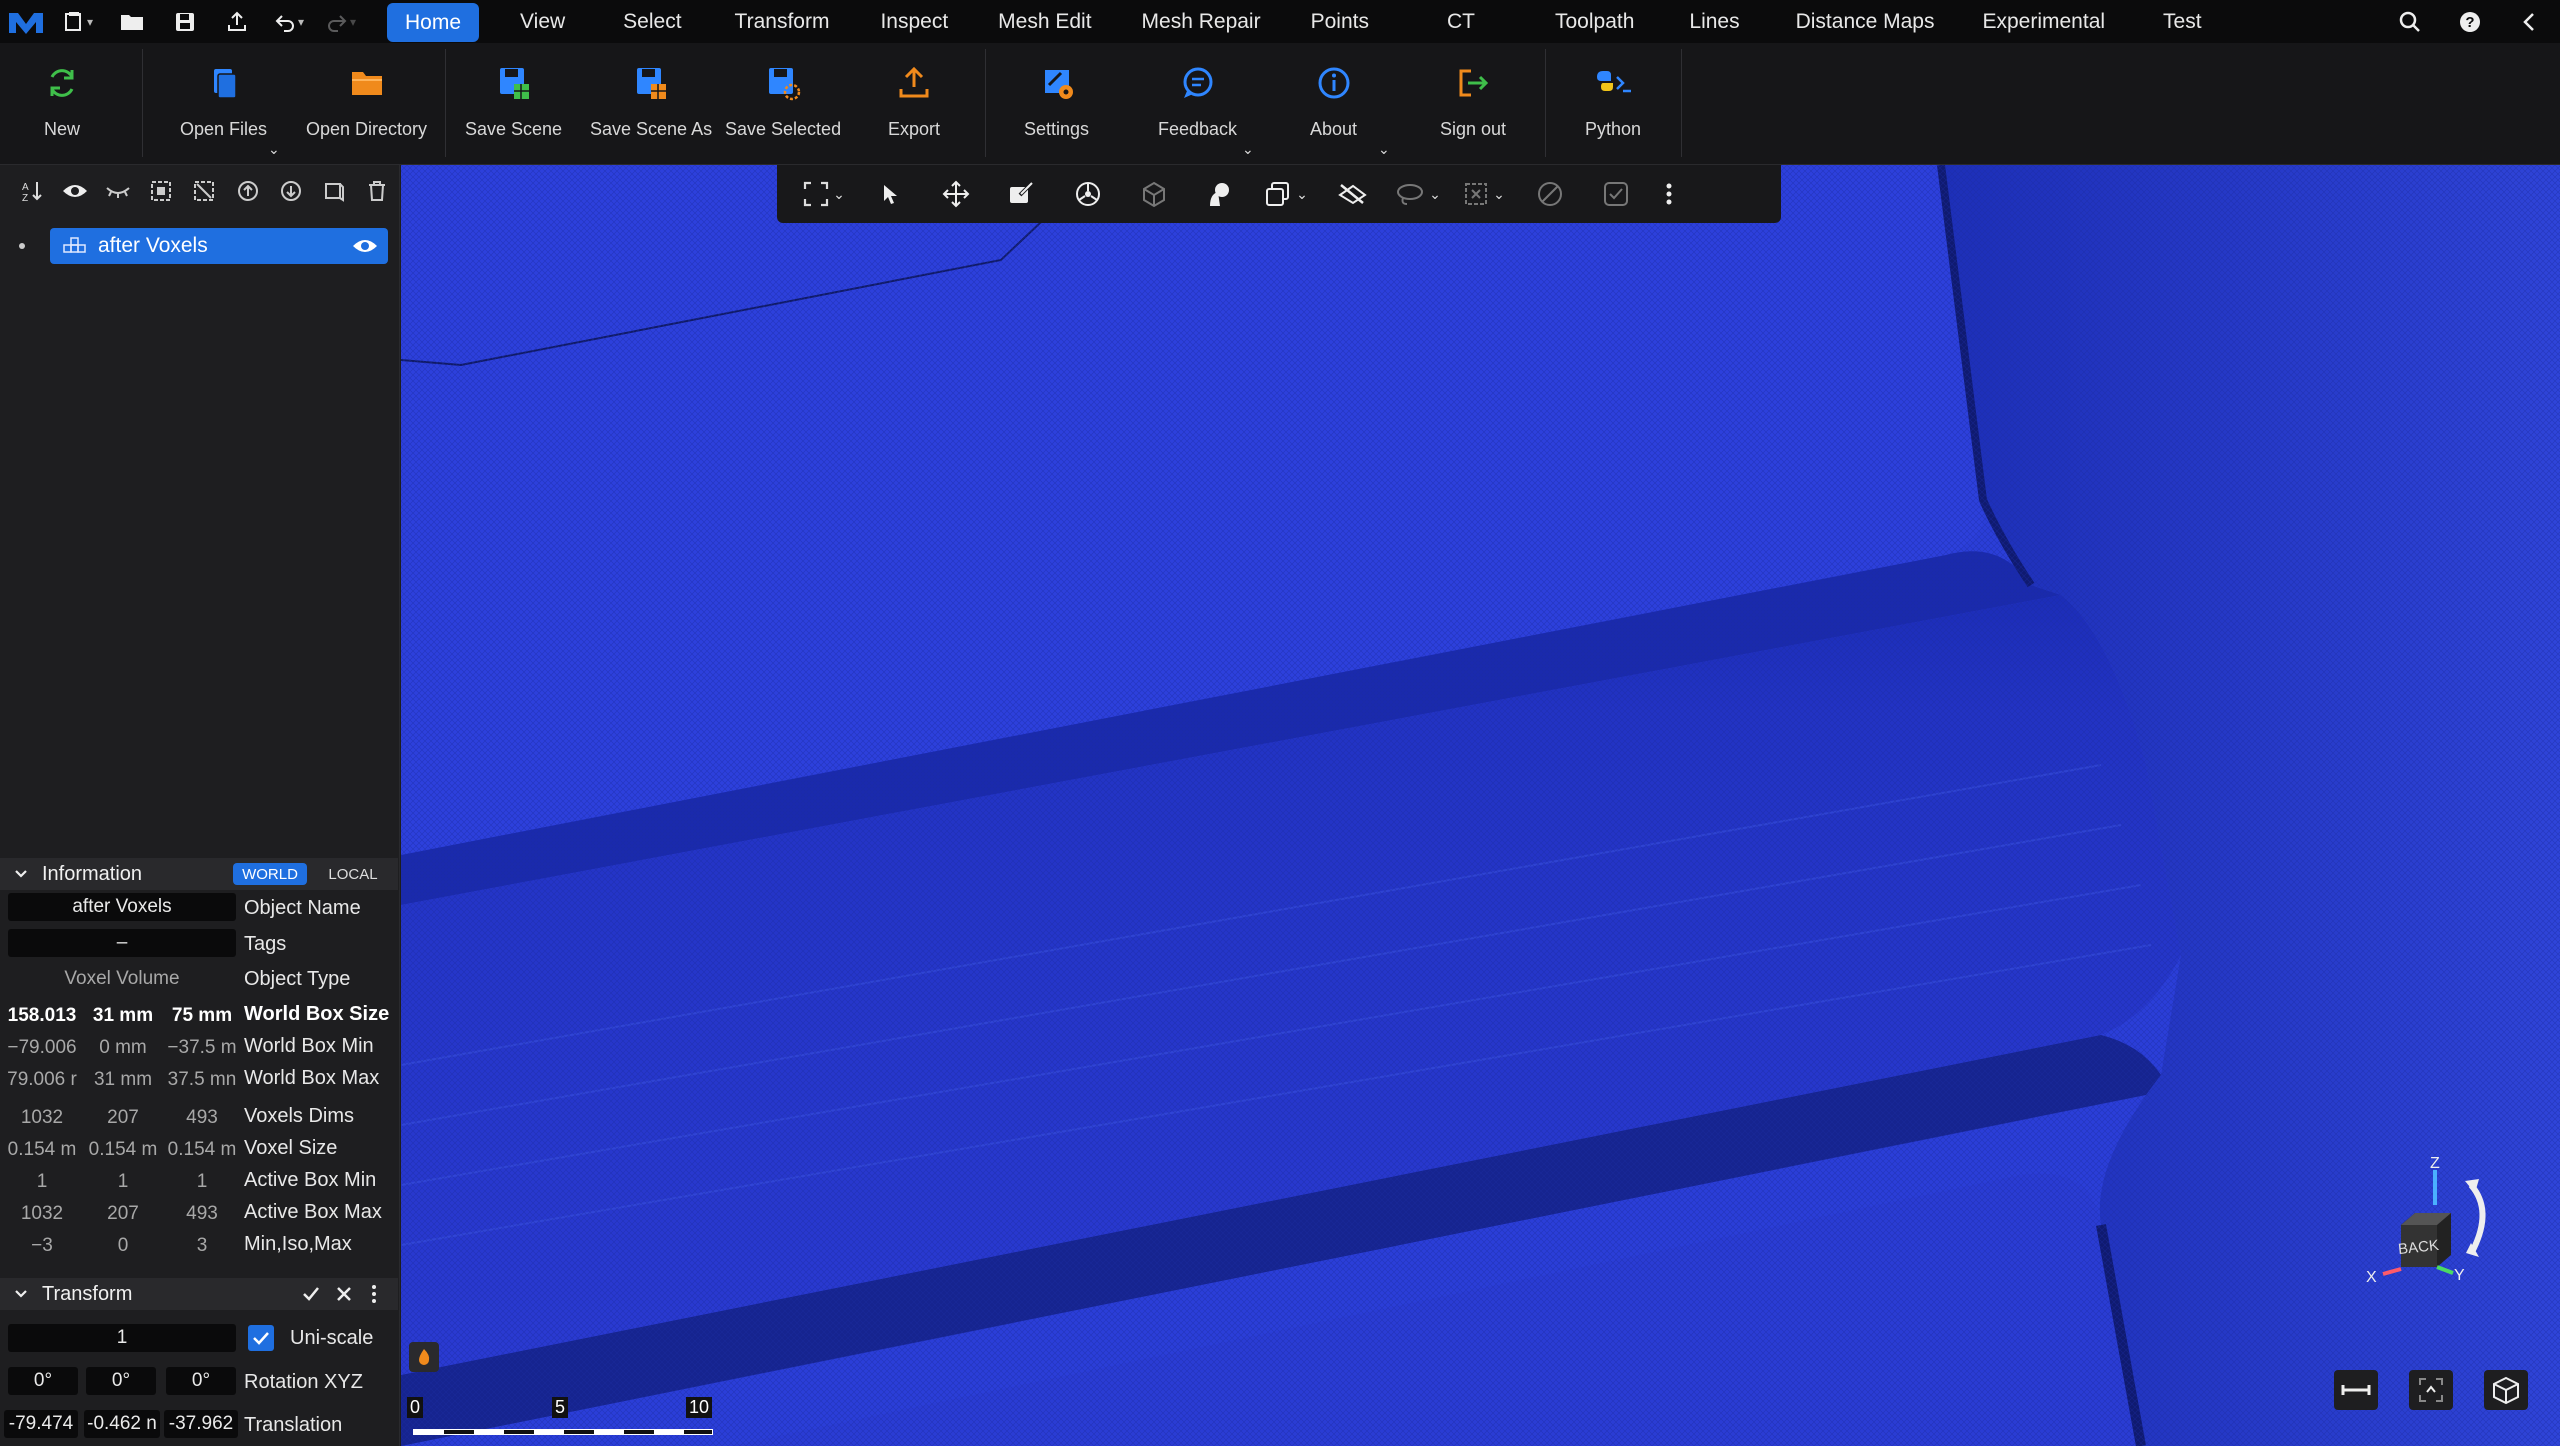 Image resolution: width=2560 pixels, height=1446 pixels. What do you see at coordinates (353, 874) in the screenshot?
I see `local-toggle: LOCAL` at bounding box center [353, 874].